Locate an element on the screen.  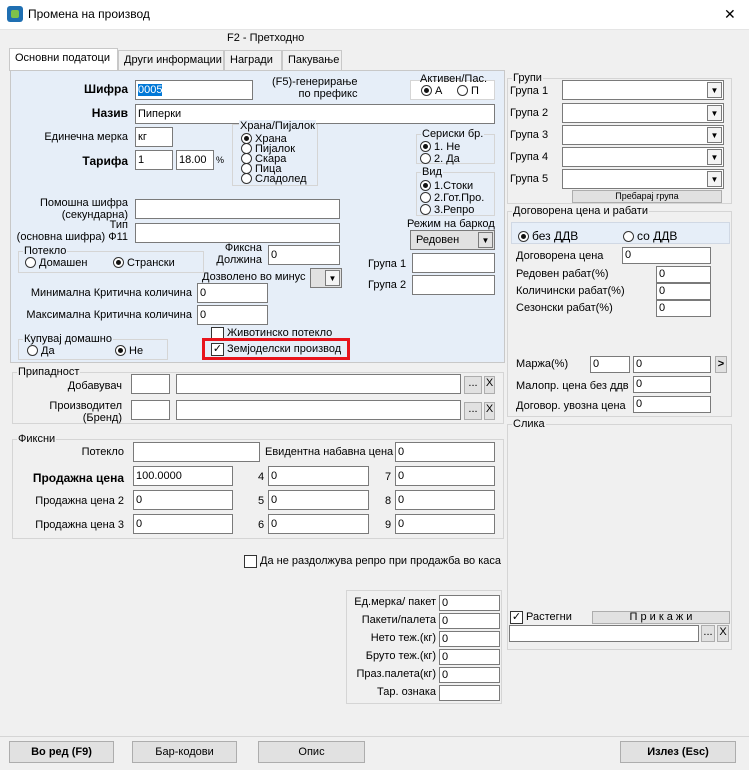
barkod-select: Редовен ▼ is located at coordinates (452, 240).